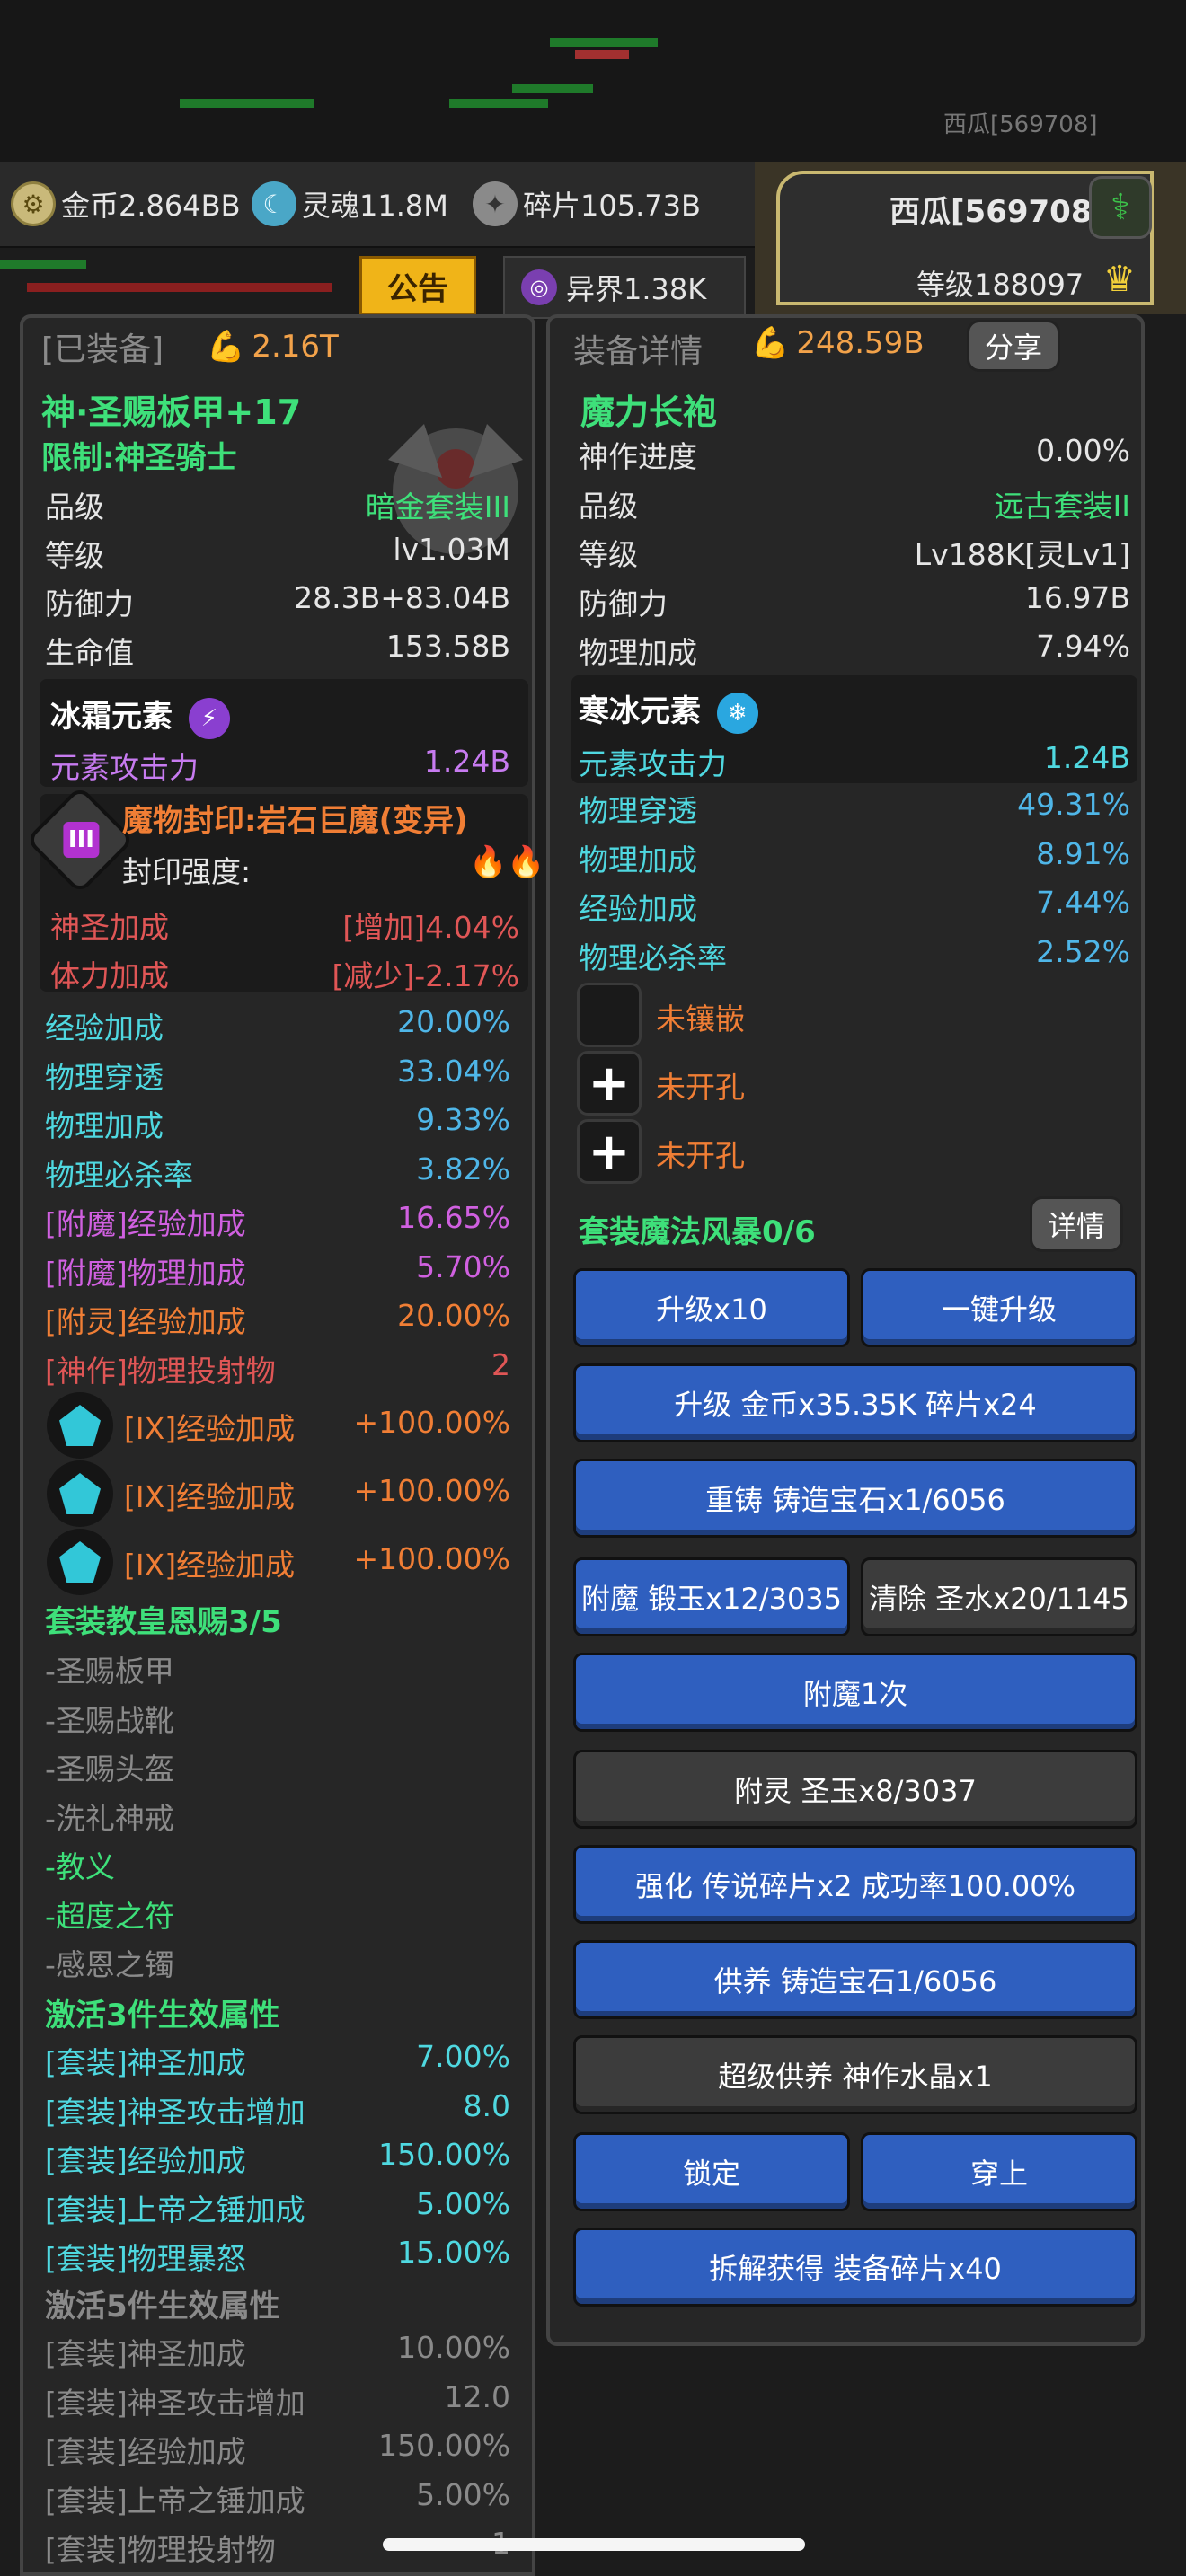  What do you see at coordinates (145, 2258) in the screenshot?
I see `set-bonus-label: [套装]物理暴怒` at bounding box center [145, 2258].